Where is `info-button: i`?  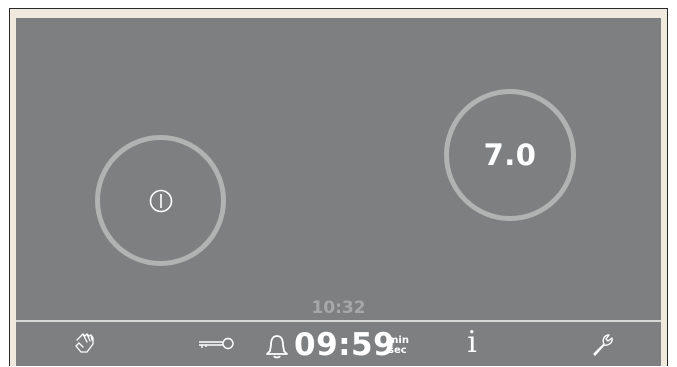
info-button: i is located at coordinates (472, 344).